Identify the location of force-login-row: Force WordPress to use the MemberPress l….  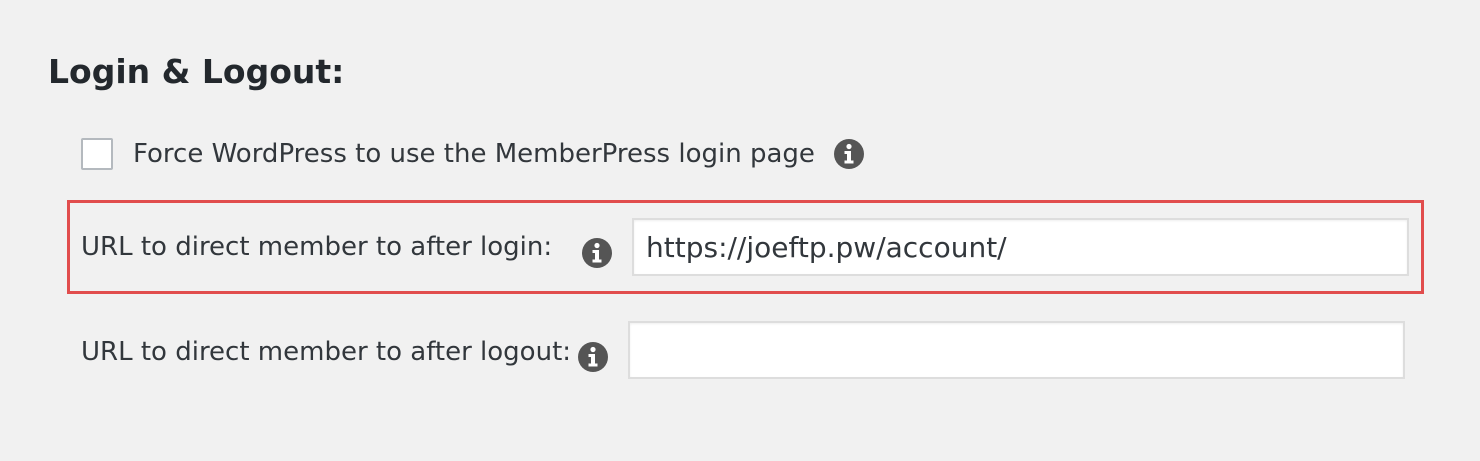
(473, 154).